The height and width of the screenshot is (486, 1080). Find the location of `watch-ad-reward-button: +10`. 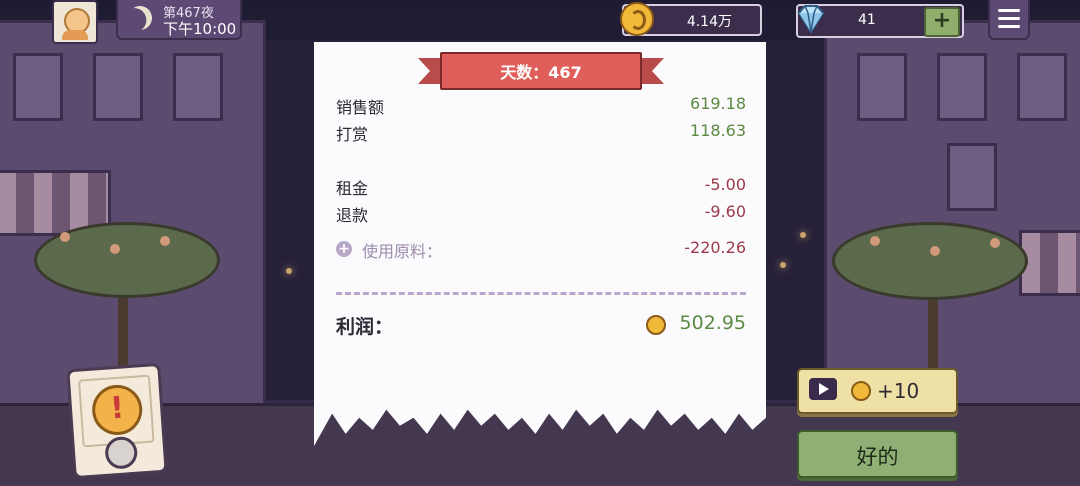

watch-ad-reward-button: +10 is located at coordinates (877, 391).